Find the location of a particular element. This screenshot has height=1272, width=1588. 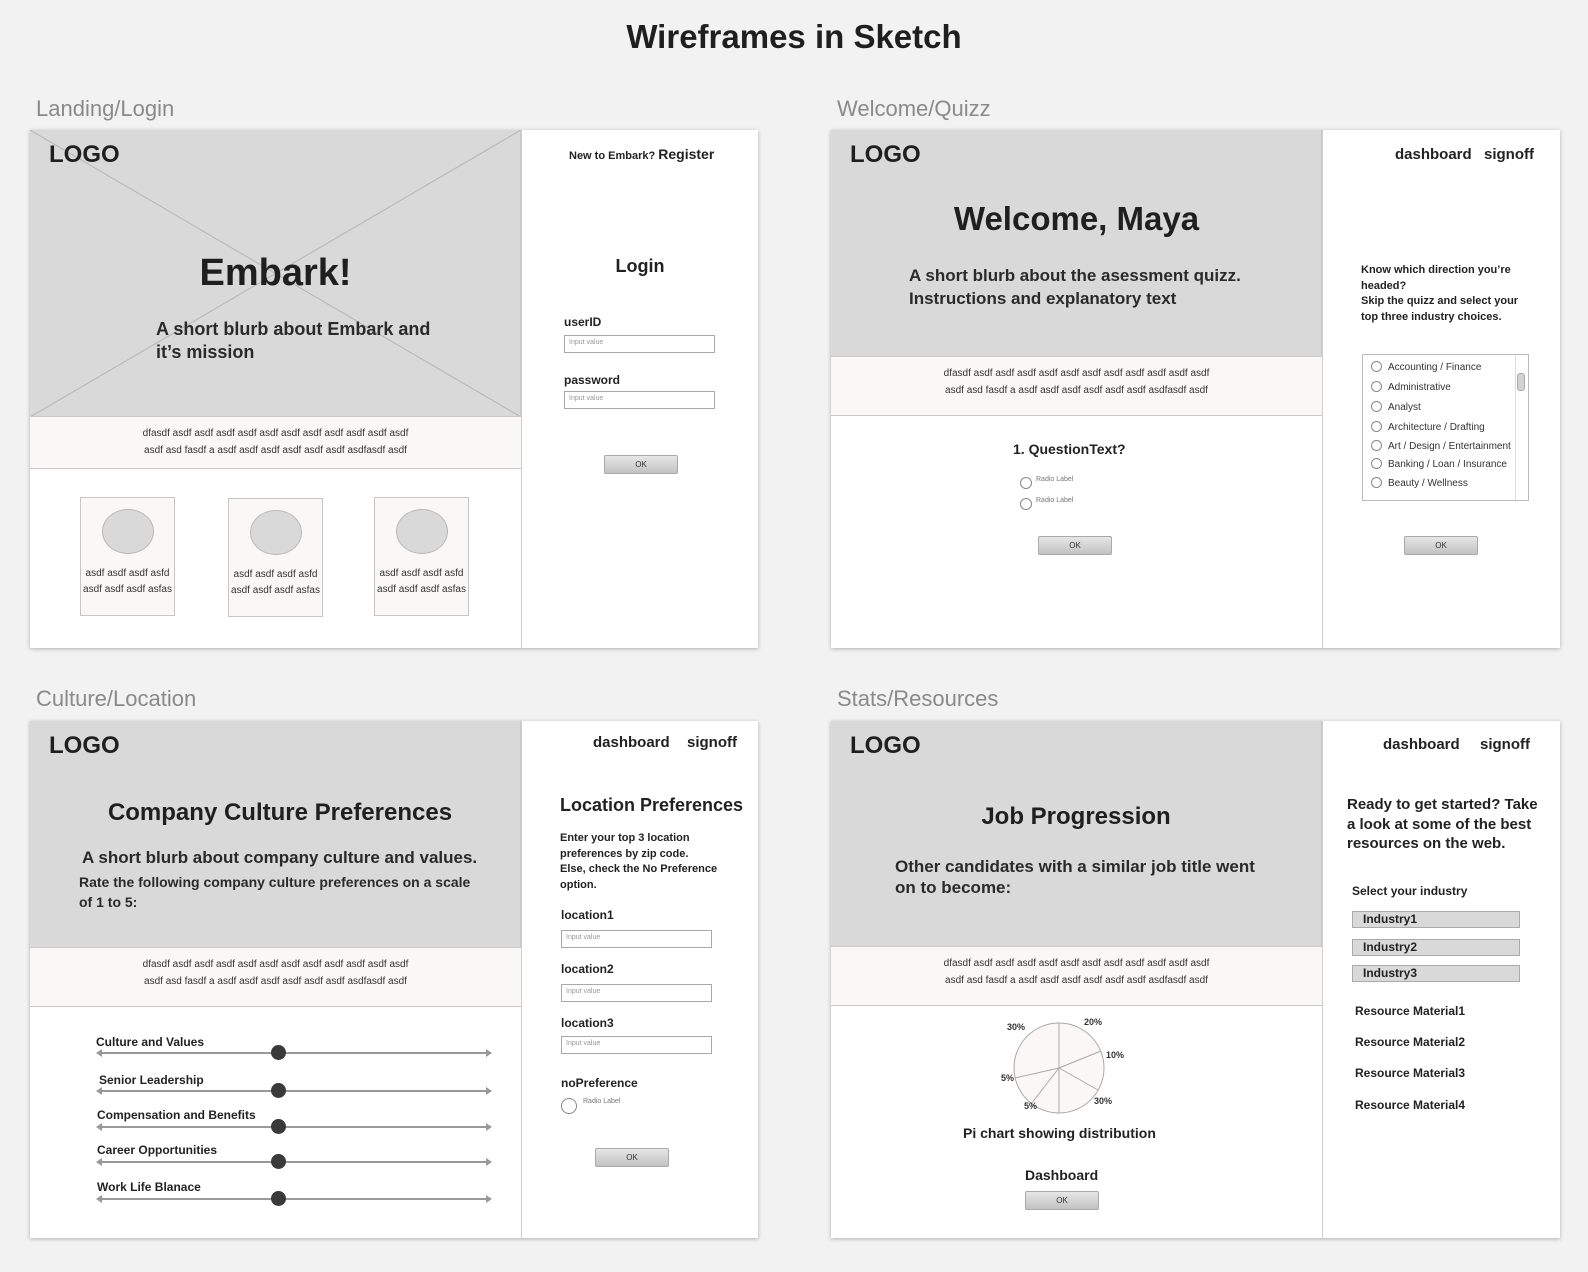

location3-input: Input value is located at coordinates (636, 1045).